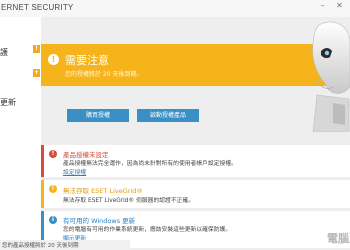  I want to click on alert-badge: !, so click(36, 49).